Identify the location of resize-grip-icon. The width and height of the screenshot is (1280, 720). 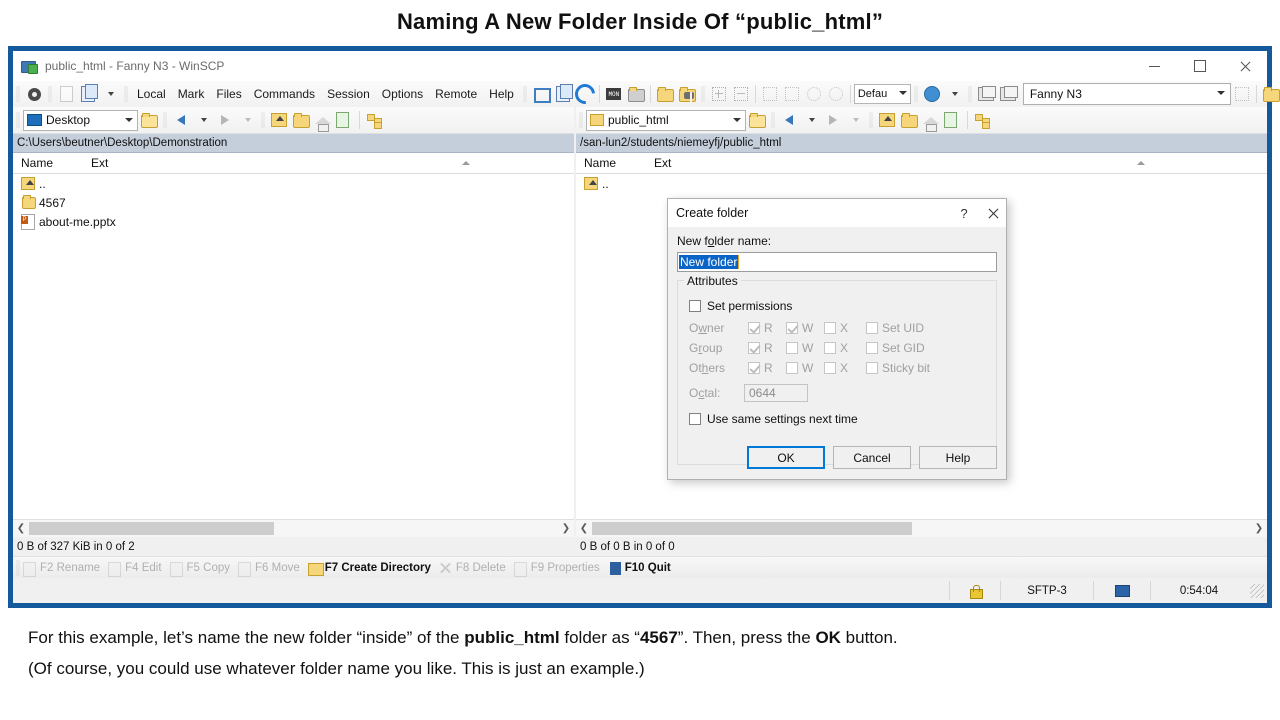
(1257, 590).